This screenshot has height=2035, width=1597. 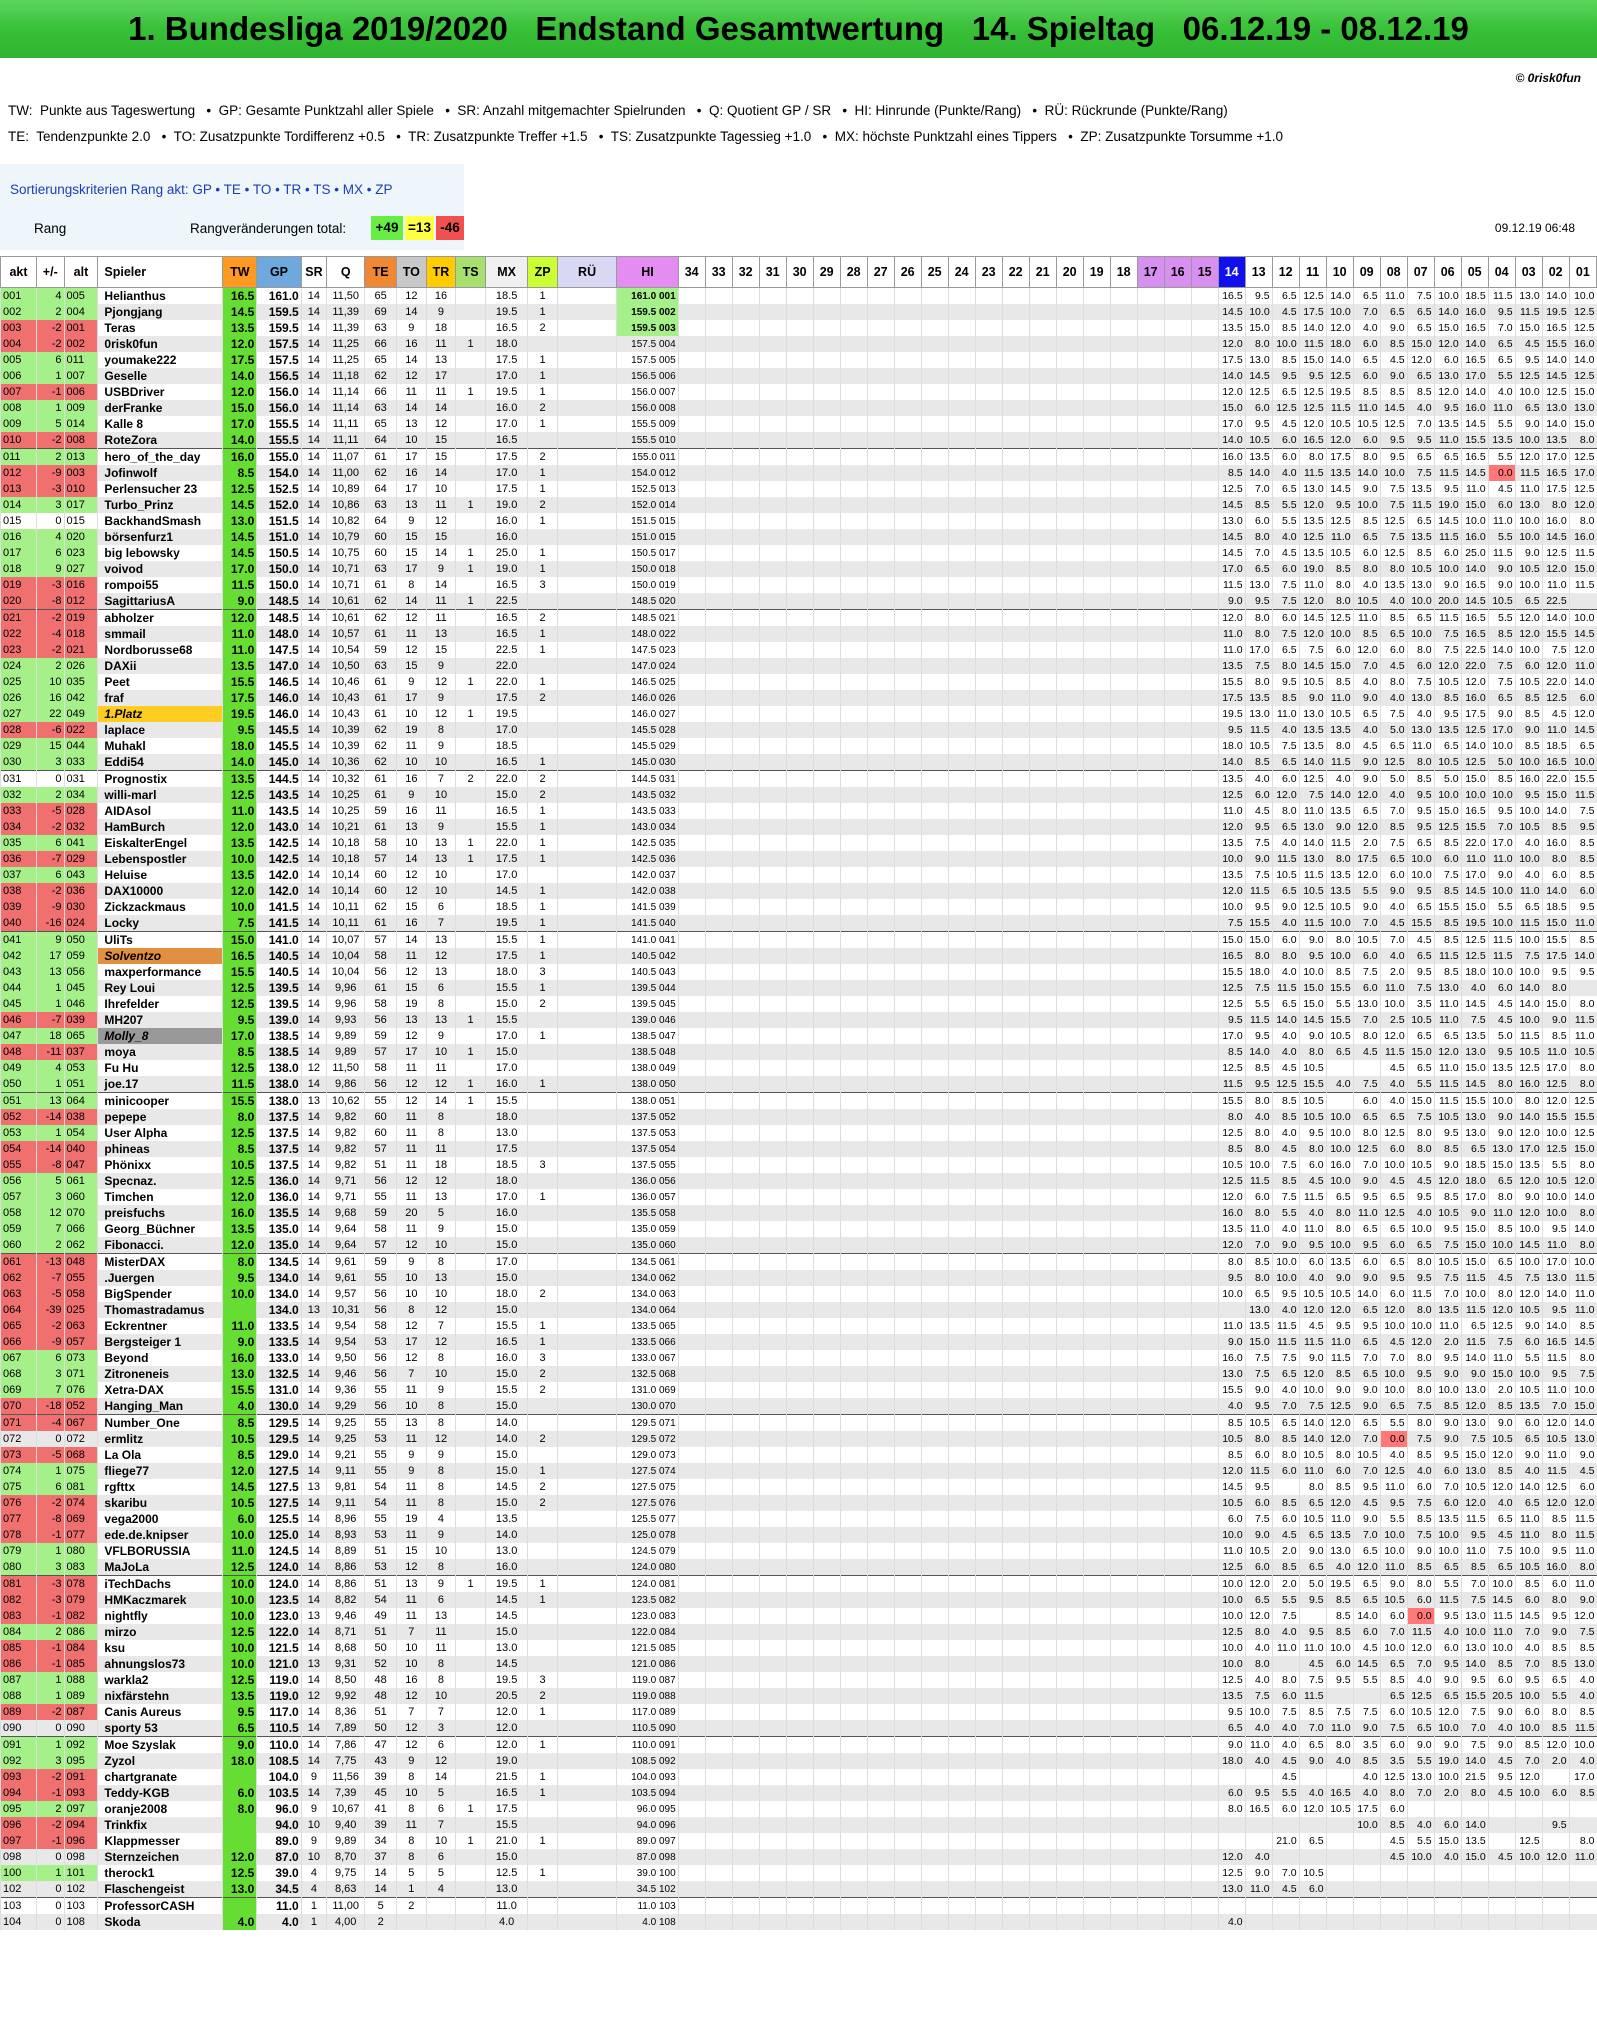 What do you see at coordinates (50, 972) in the screenshot?
I see `cell-pm: 13` at bounding box center [50, 972].